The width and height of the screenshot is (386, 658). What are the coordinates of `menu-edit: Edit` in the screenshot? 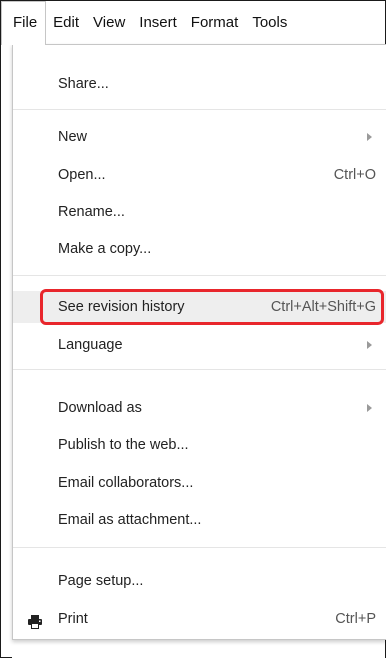 It's located at (66, 23).